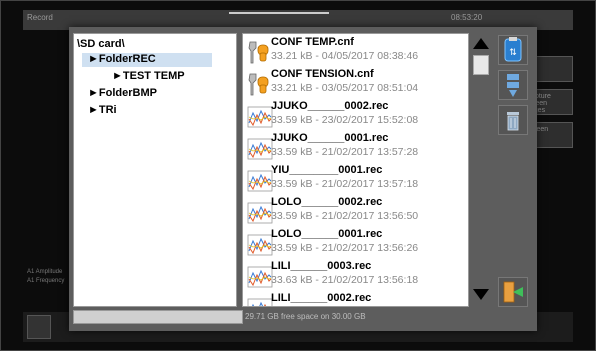  Describe the element at coordinates (327, 202) in the screenshot. I see `file-name: LOLO______0002.rec` at that location.